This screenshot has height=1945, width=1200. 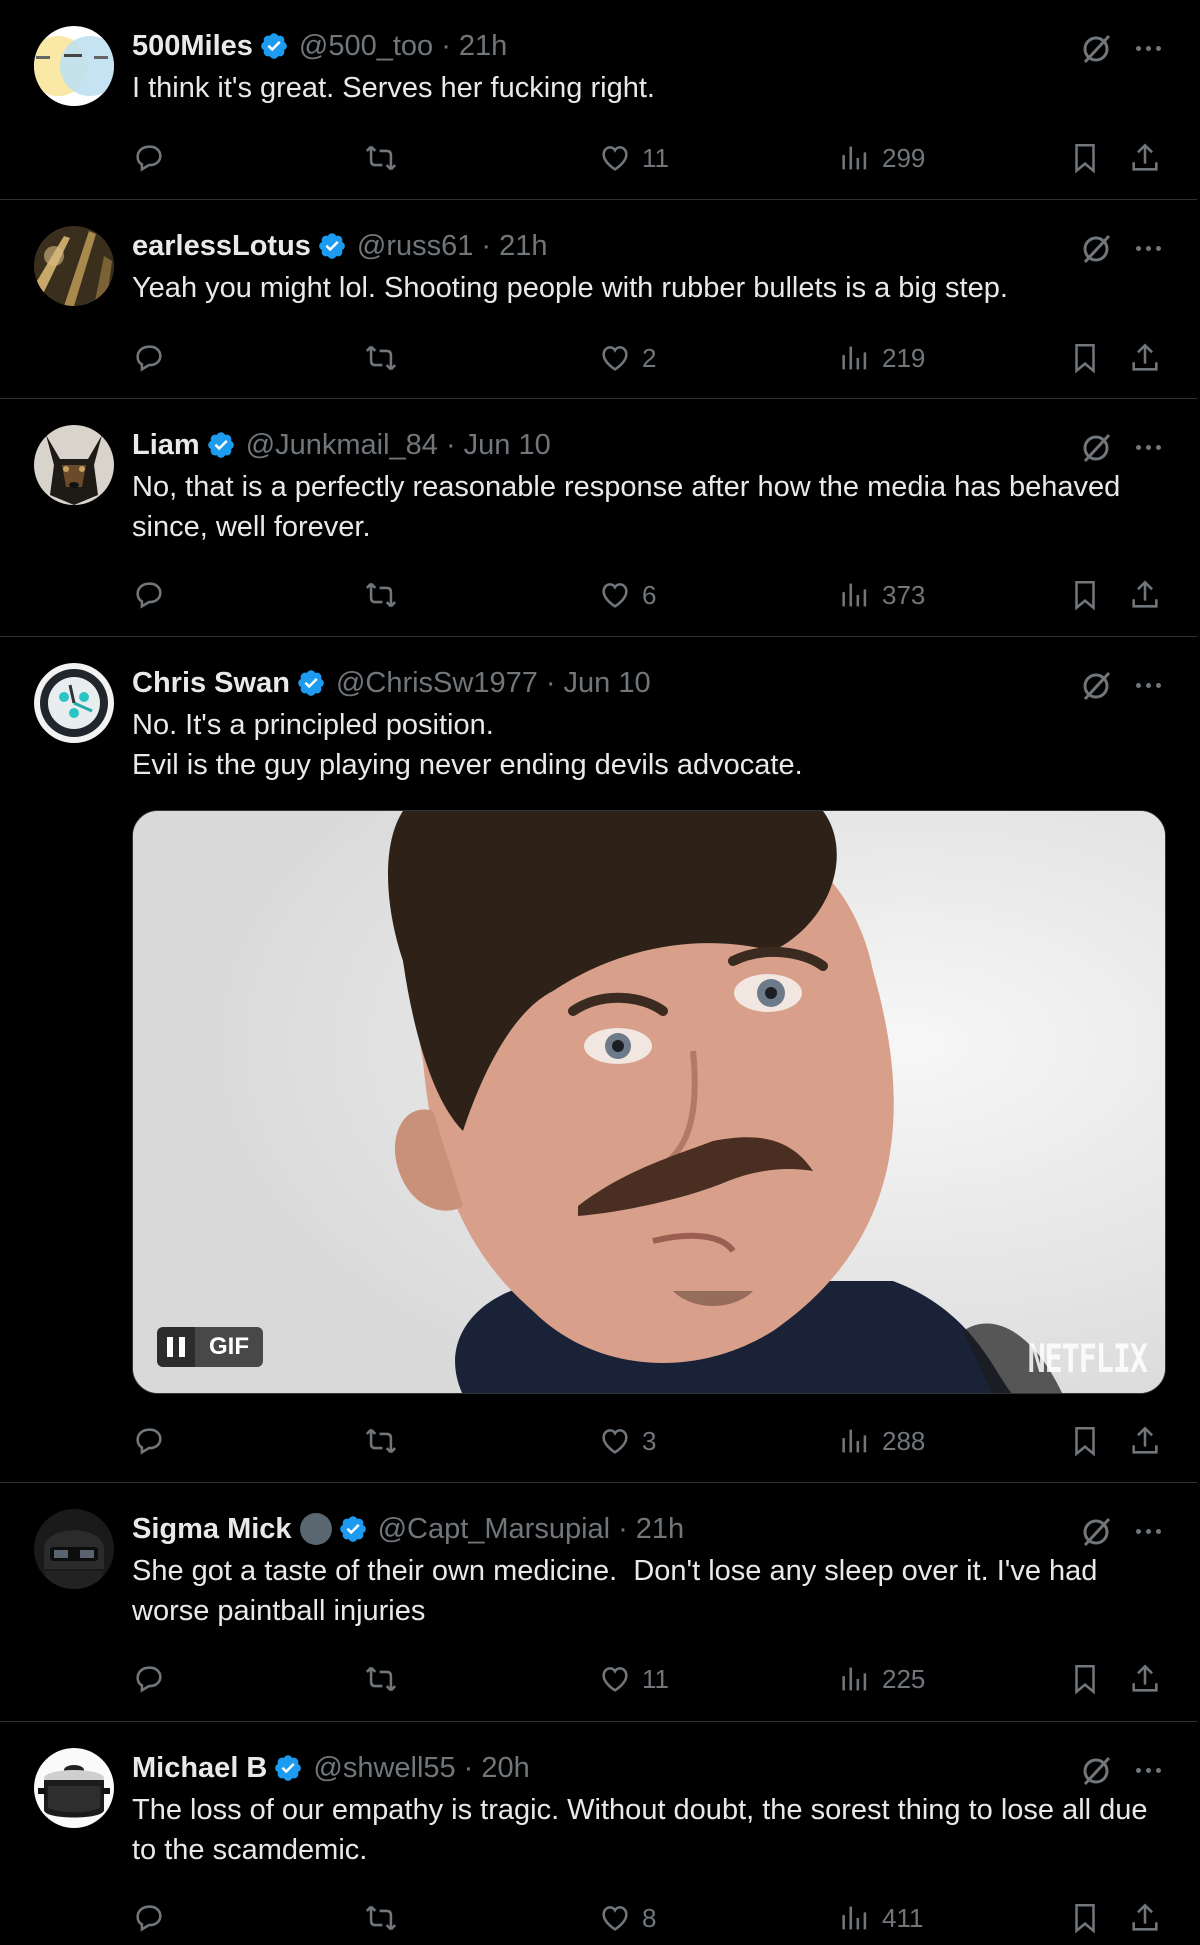 I want to click on handle: @Junkmail_84, so click(x=342, y=445).